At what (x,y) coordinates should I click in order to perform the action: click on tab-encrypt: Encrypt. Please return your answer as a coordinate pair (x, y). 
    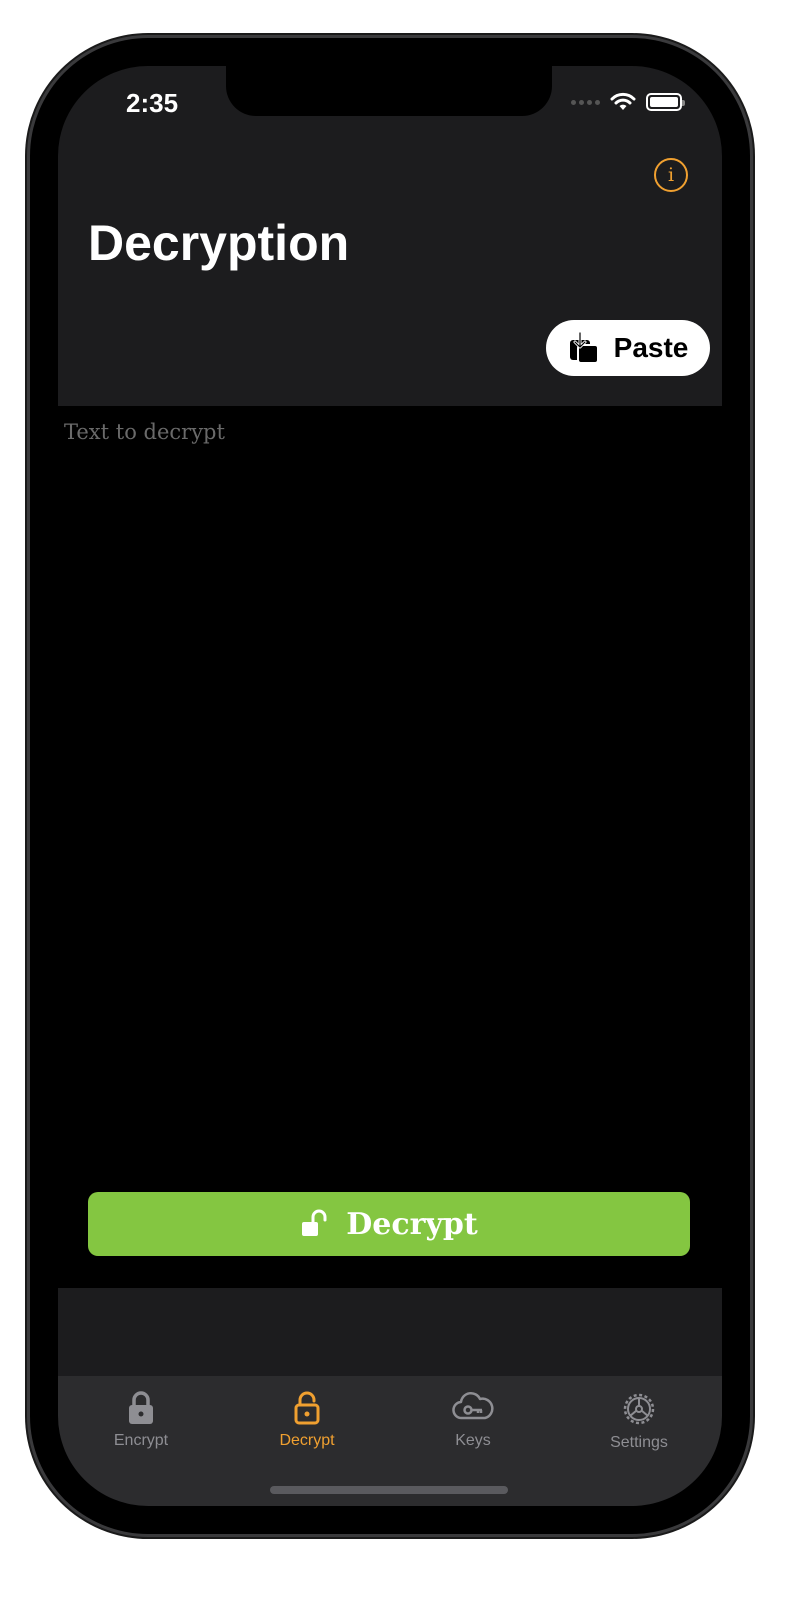
    Looking at the image, I should click on (141, 1441).